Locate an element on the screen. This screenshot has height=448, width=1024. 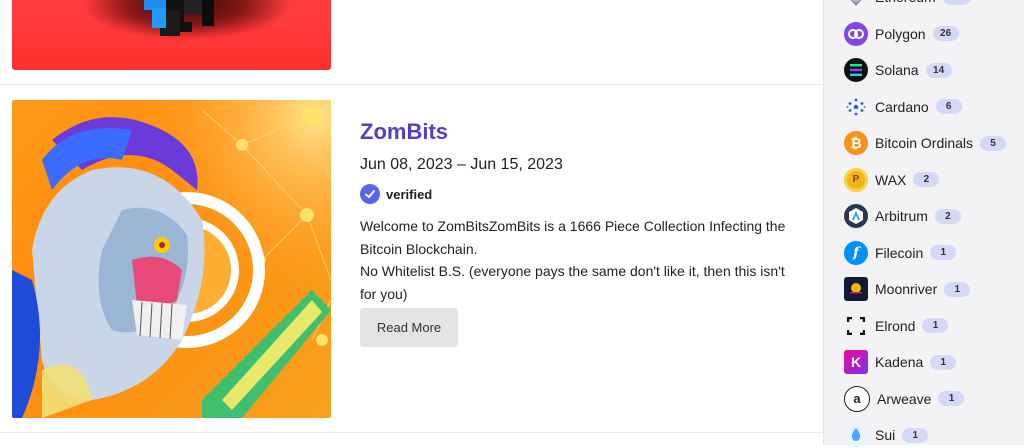
chain-name: Moonriver is located at coordinates (906, 289).